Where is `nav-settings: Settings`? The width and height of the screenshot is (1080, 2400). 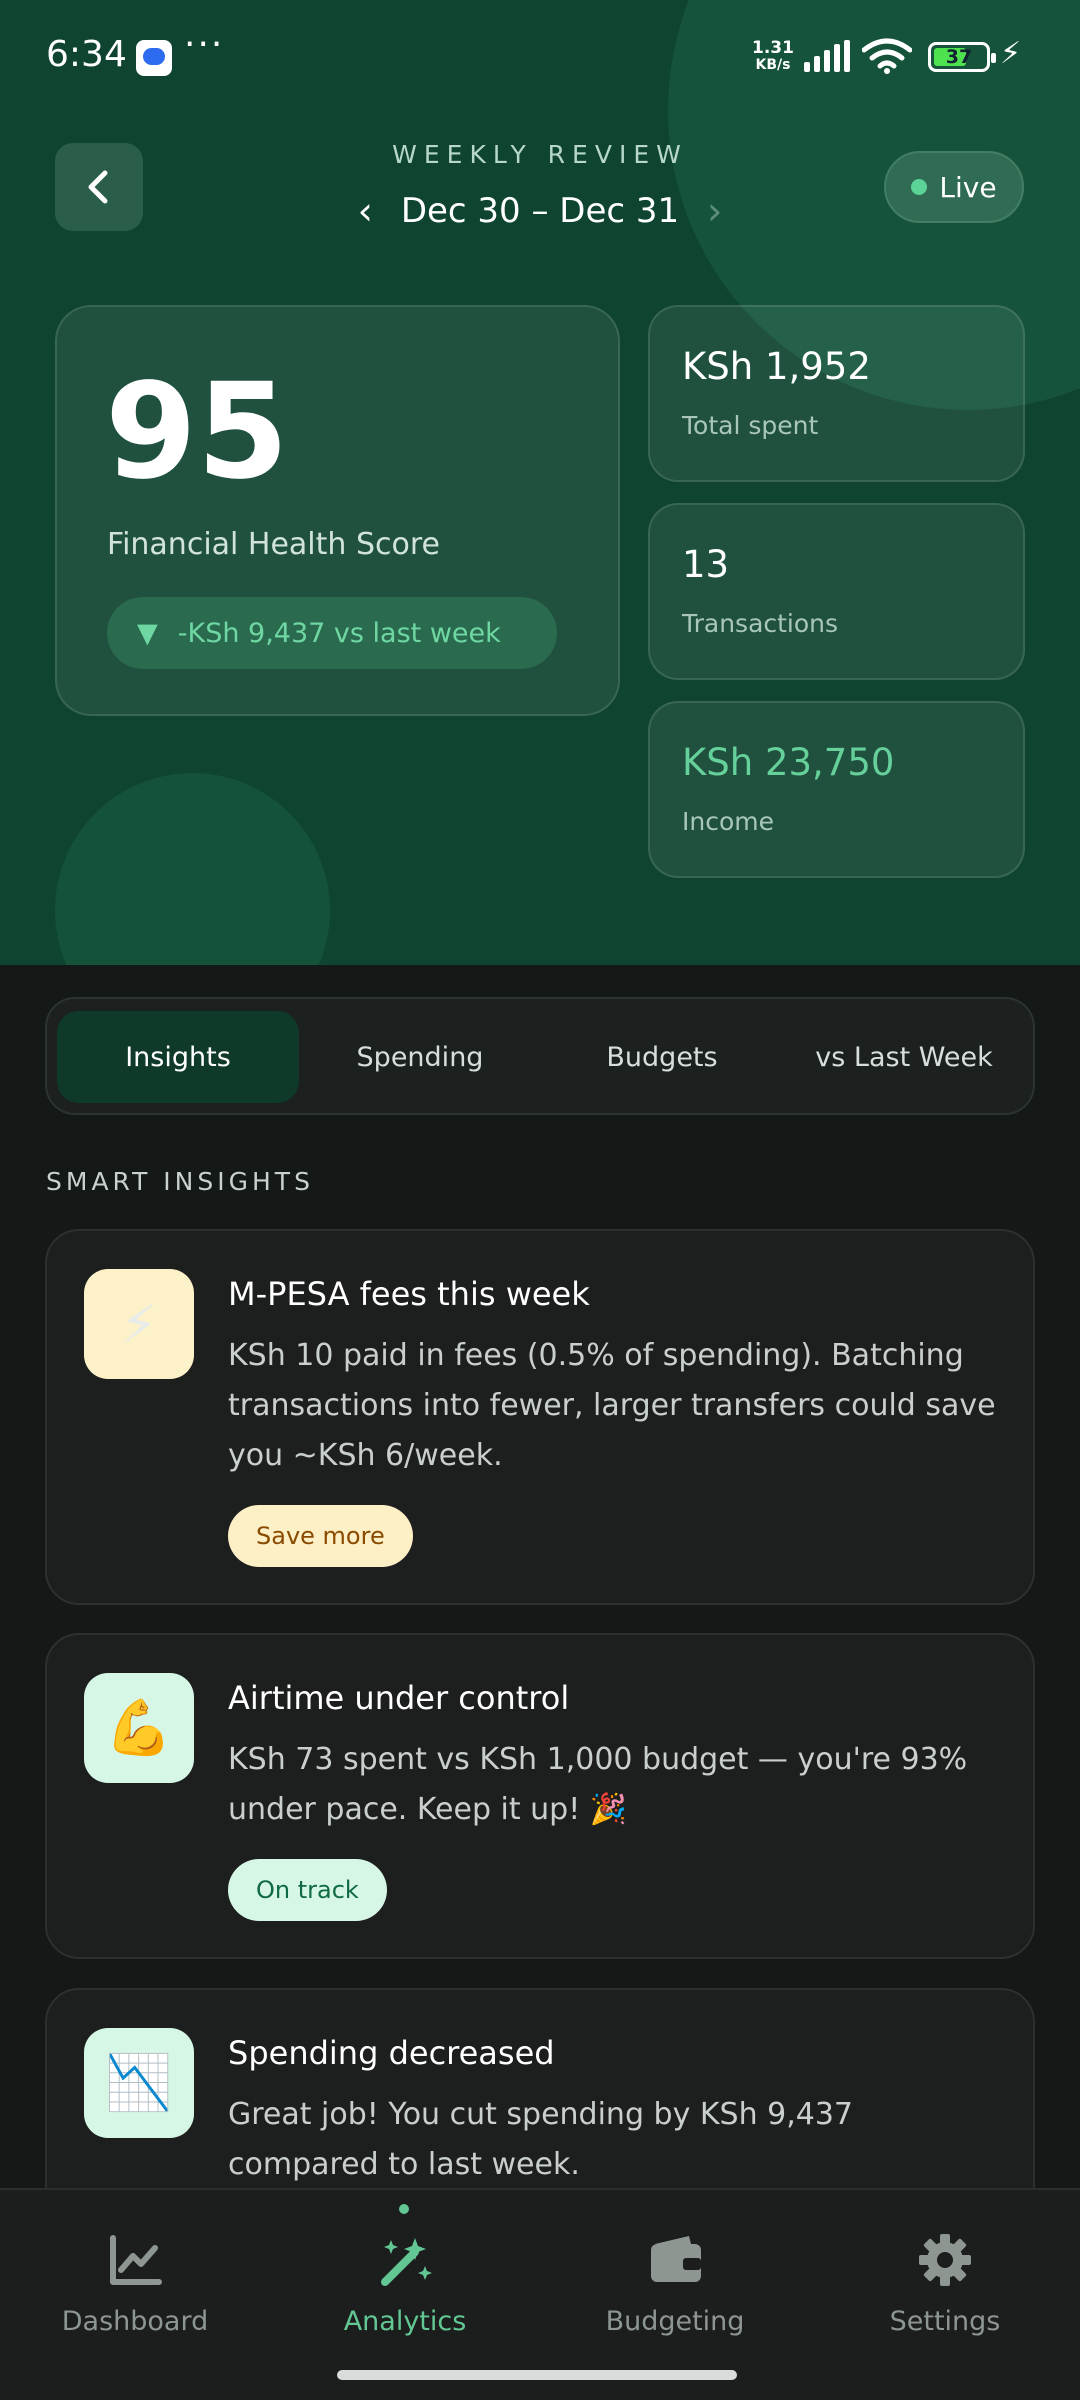 nav-settings: Settings is located at coordinates (945, 2283).